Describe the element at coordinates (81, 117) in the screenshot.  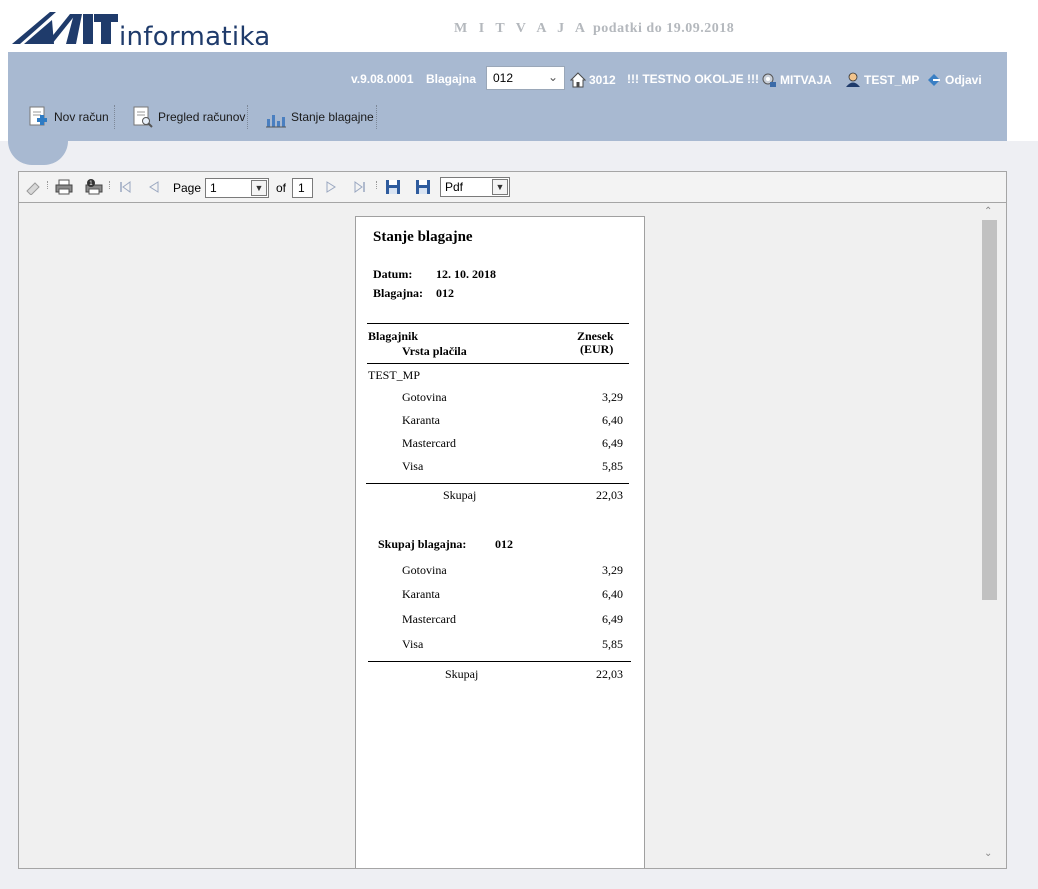
I see `menu-new-invoice-label: Nov račun` at that location.